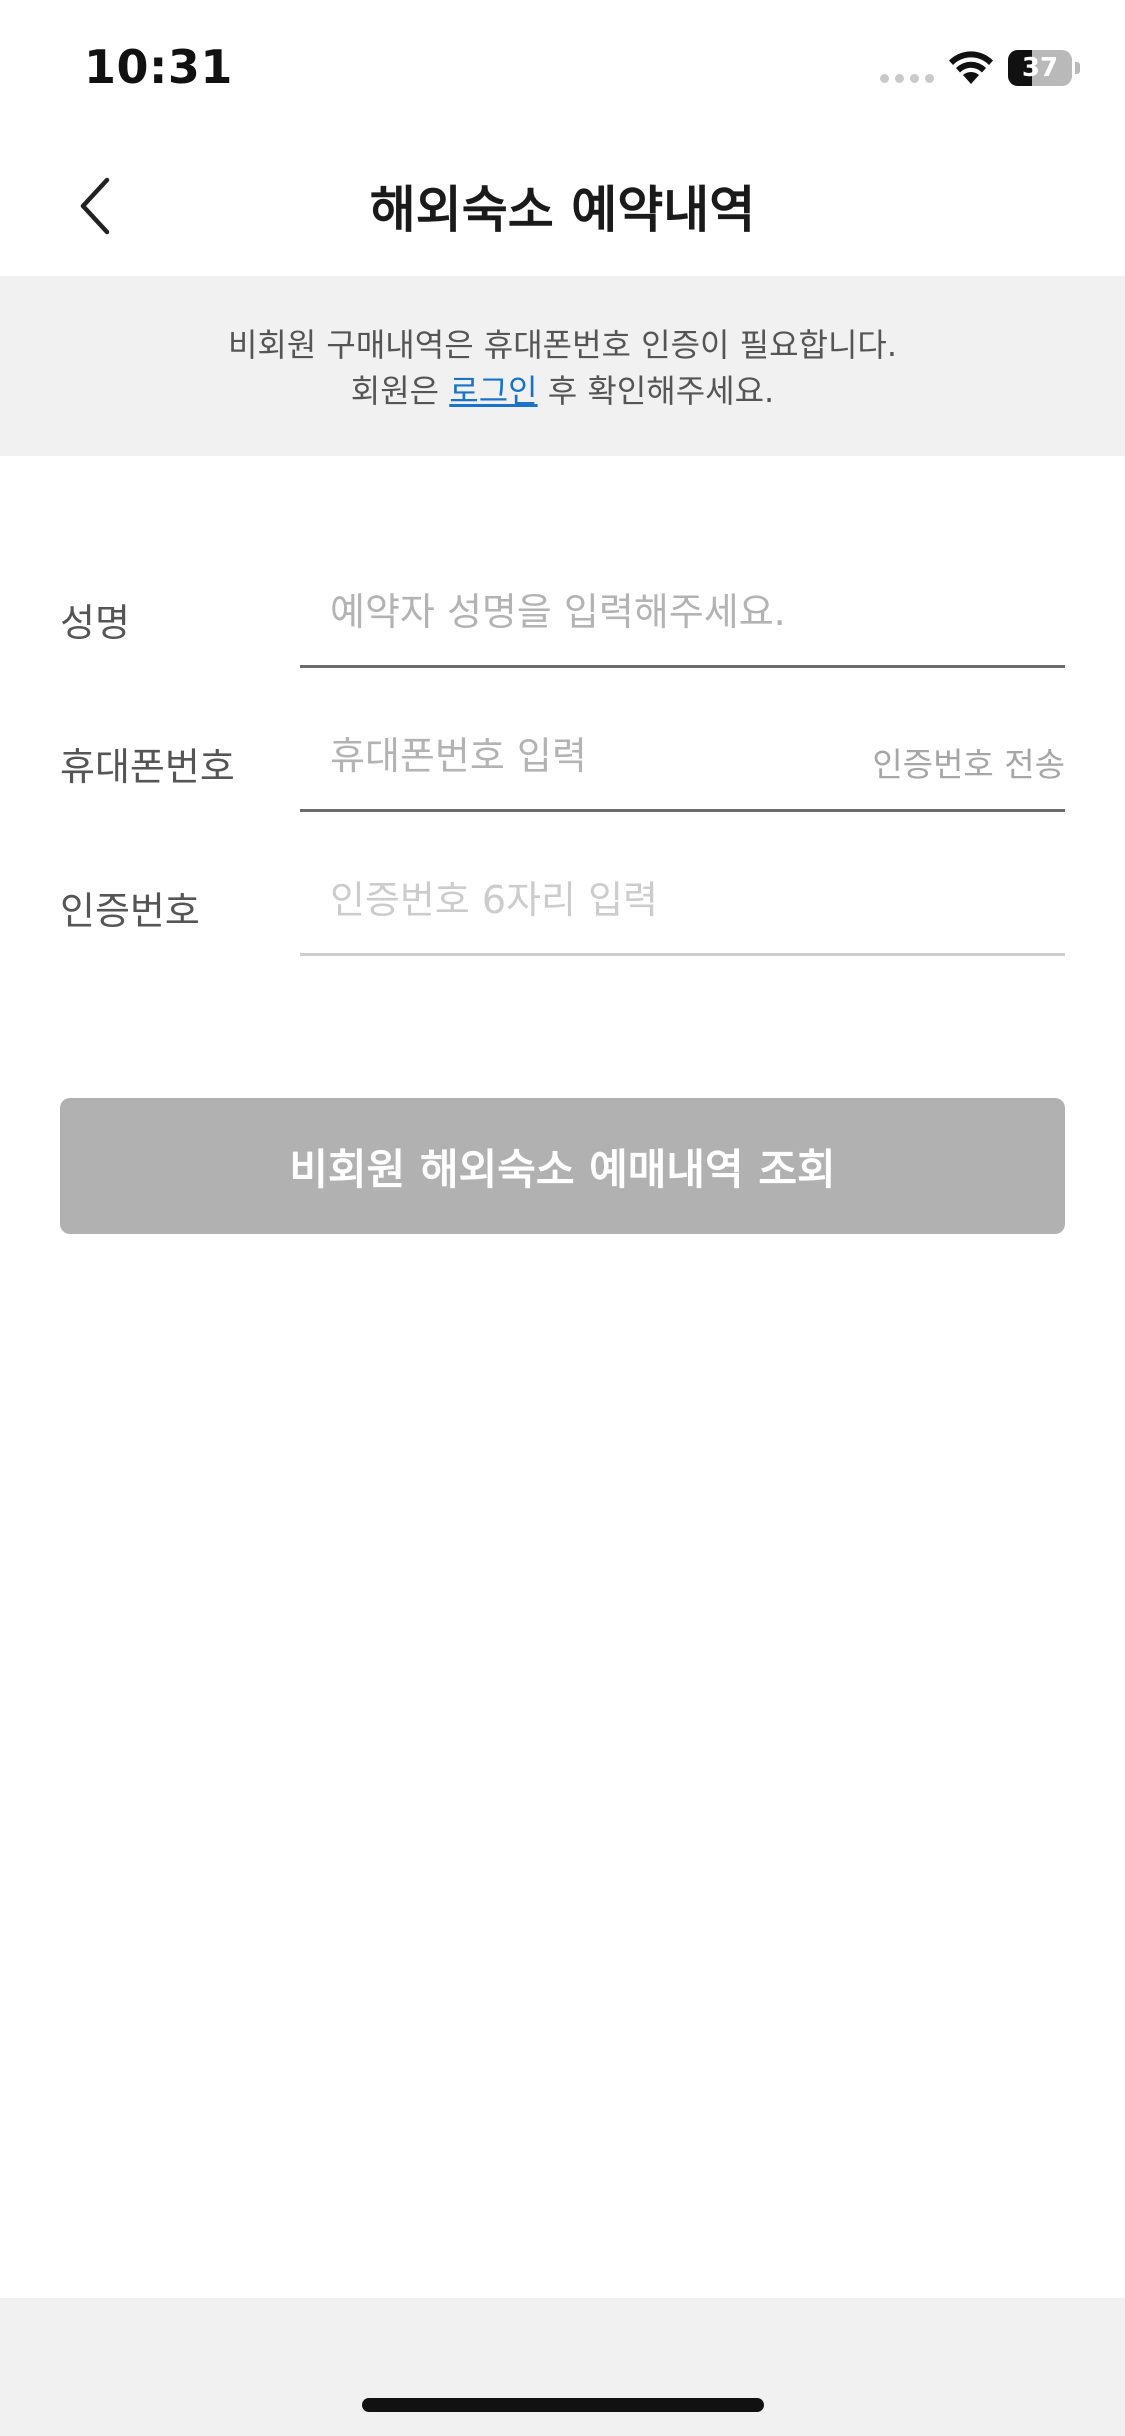  I want to click on lookup-button: 비회원 해외숙소 예매내역 조회, so click(562, 1166).